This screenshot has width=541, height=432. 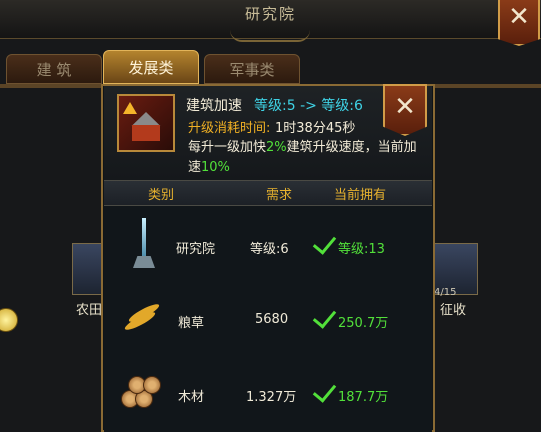 What do you see at coordinates (141, 391) in the screenshot?
I see `wood-icon` at bounding box center [141, 391].